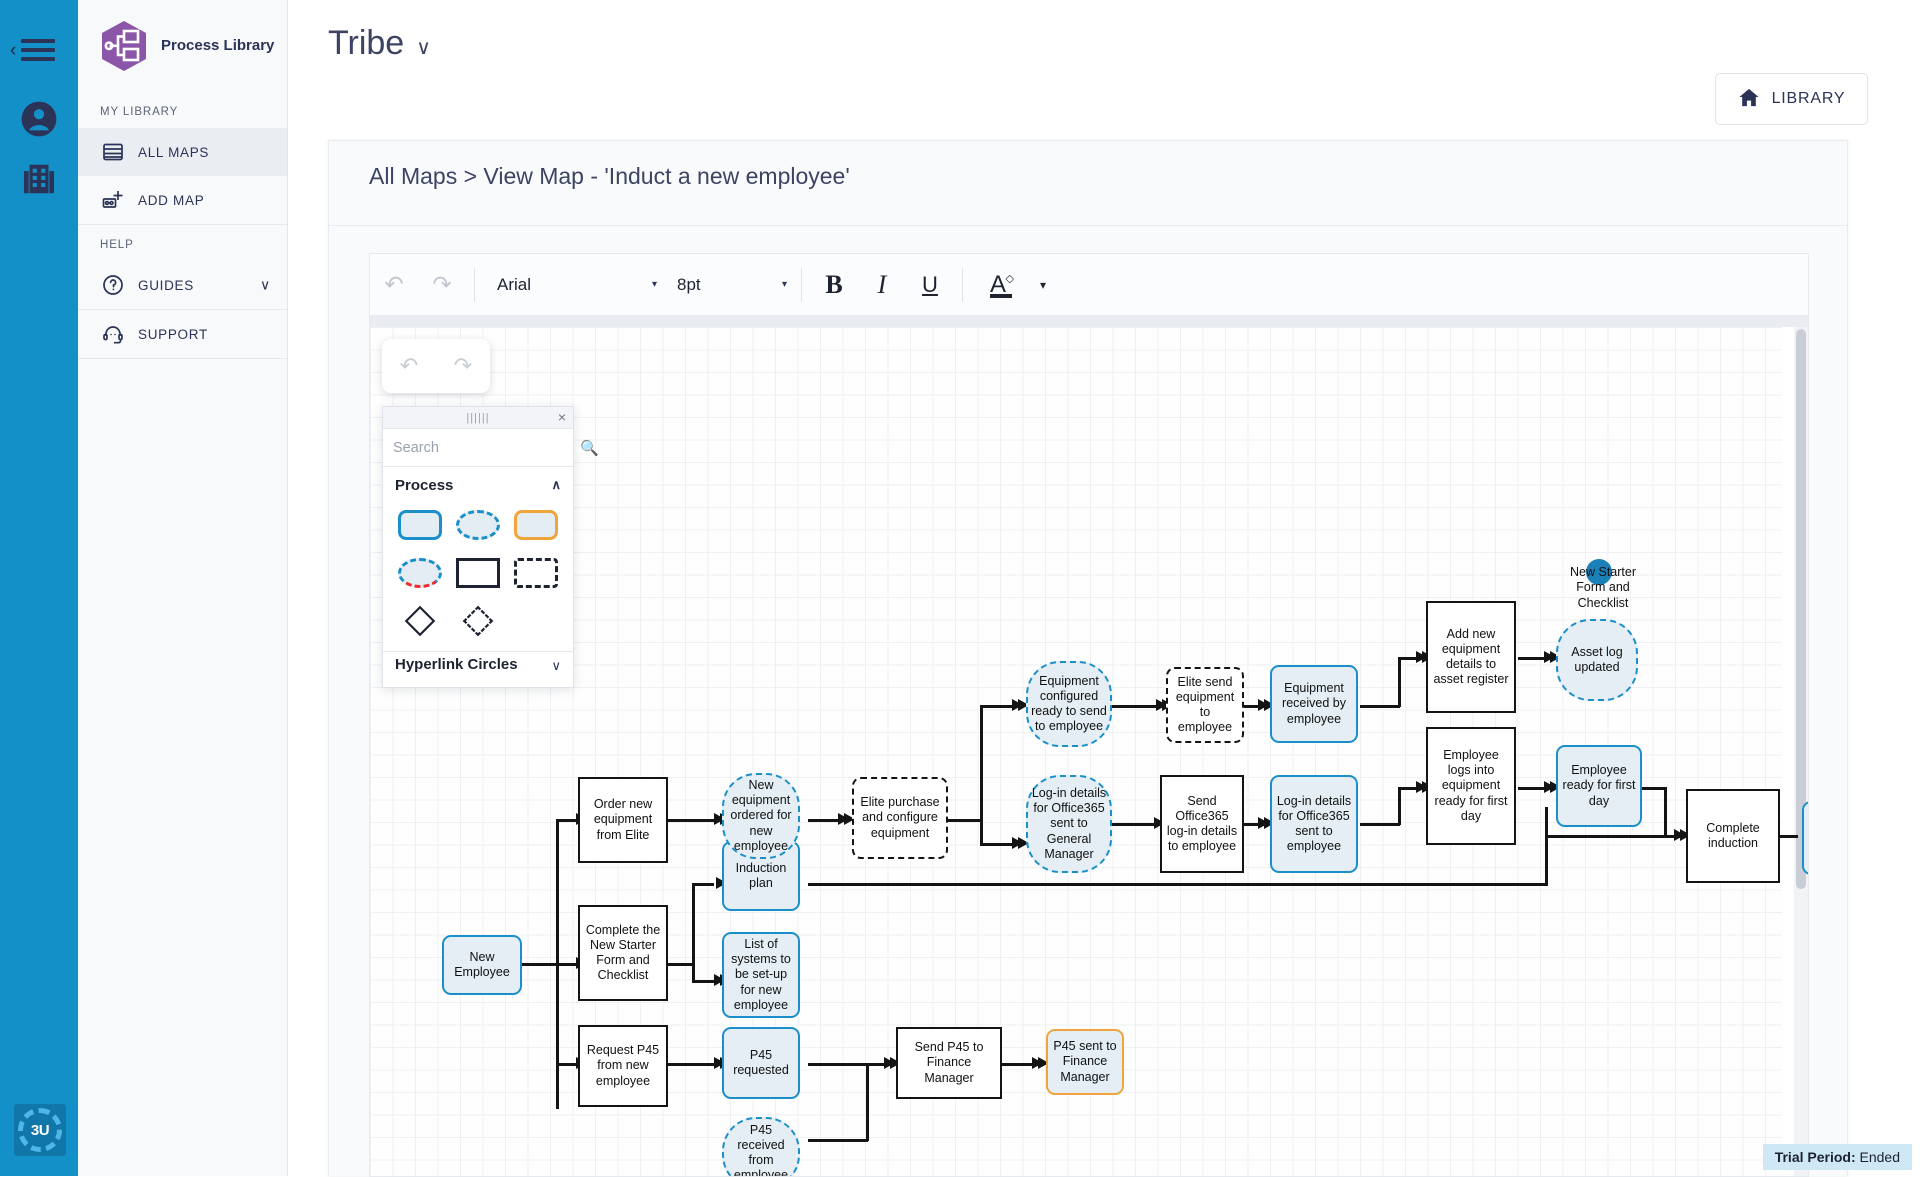 The image size is (1920, 1177). Describe the element at coordinates (834, 285) in the screenshot. I see `bold-button: B` at that location.